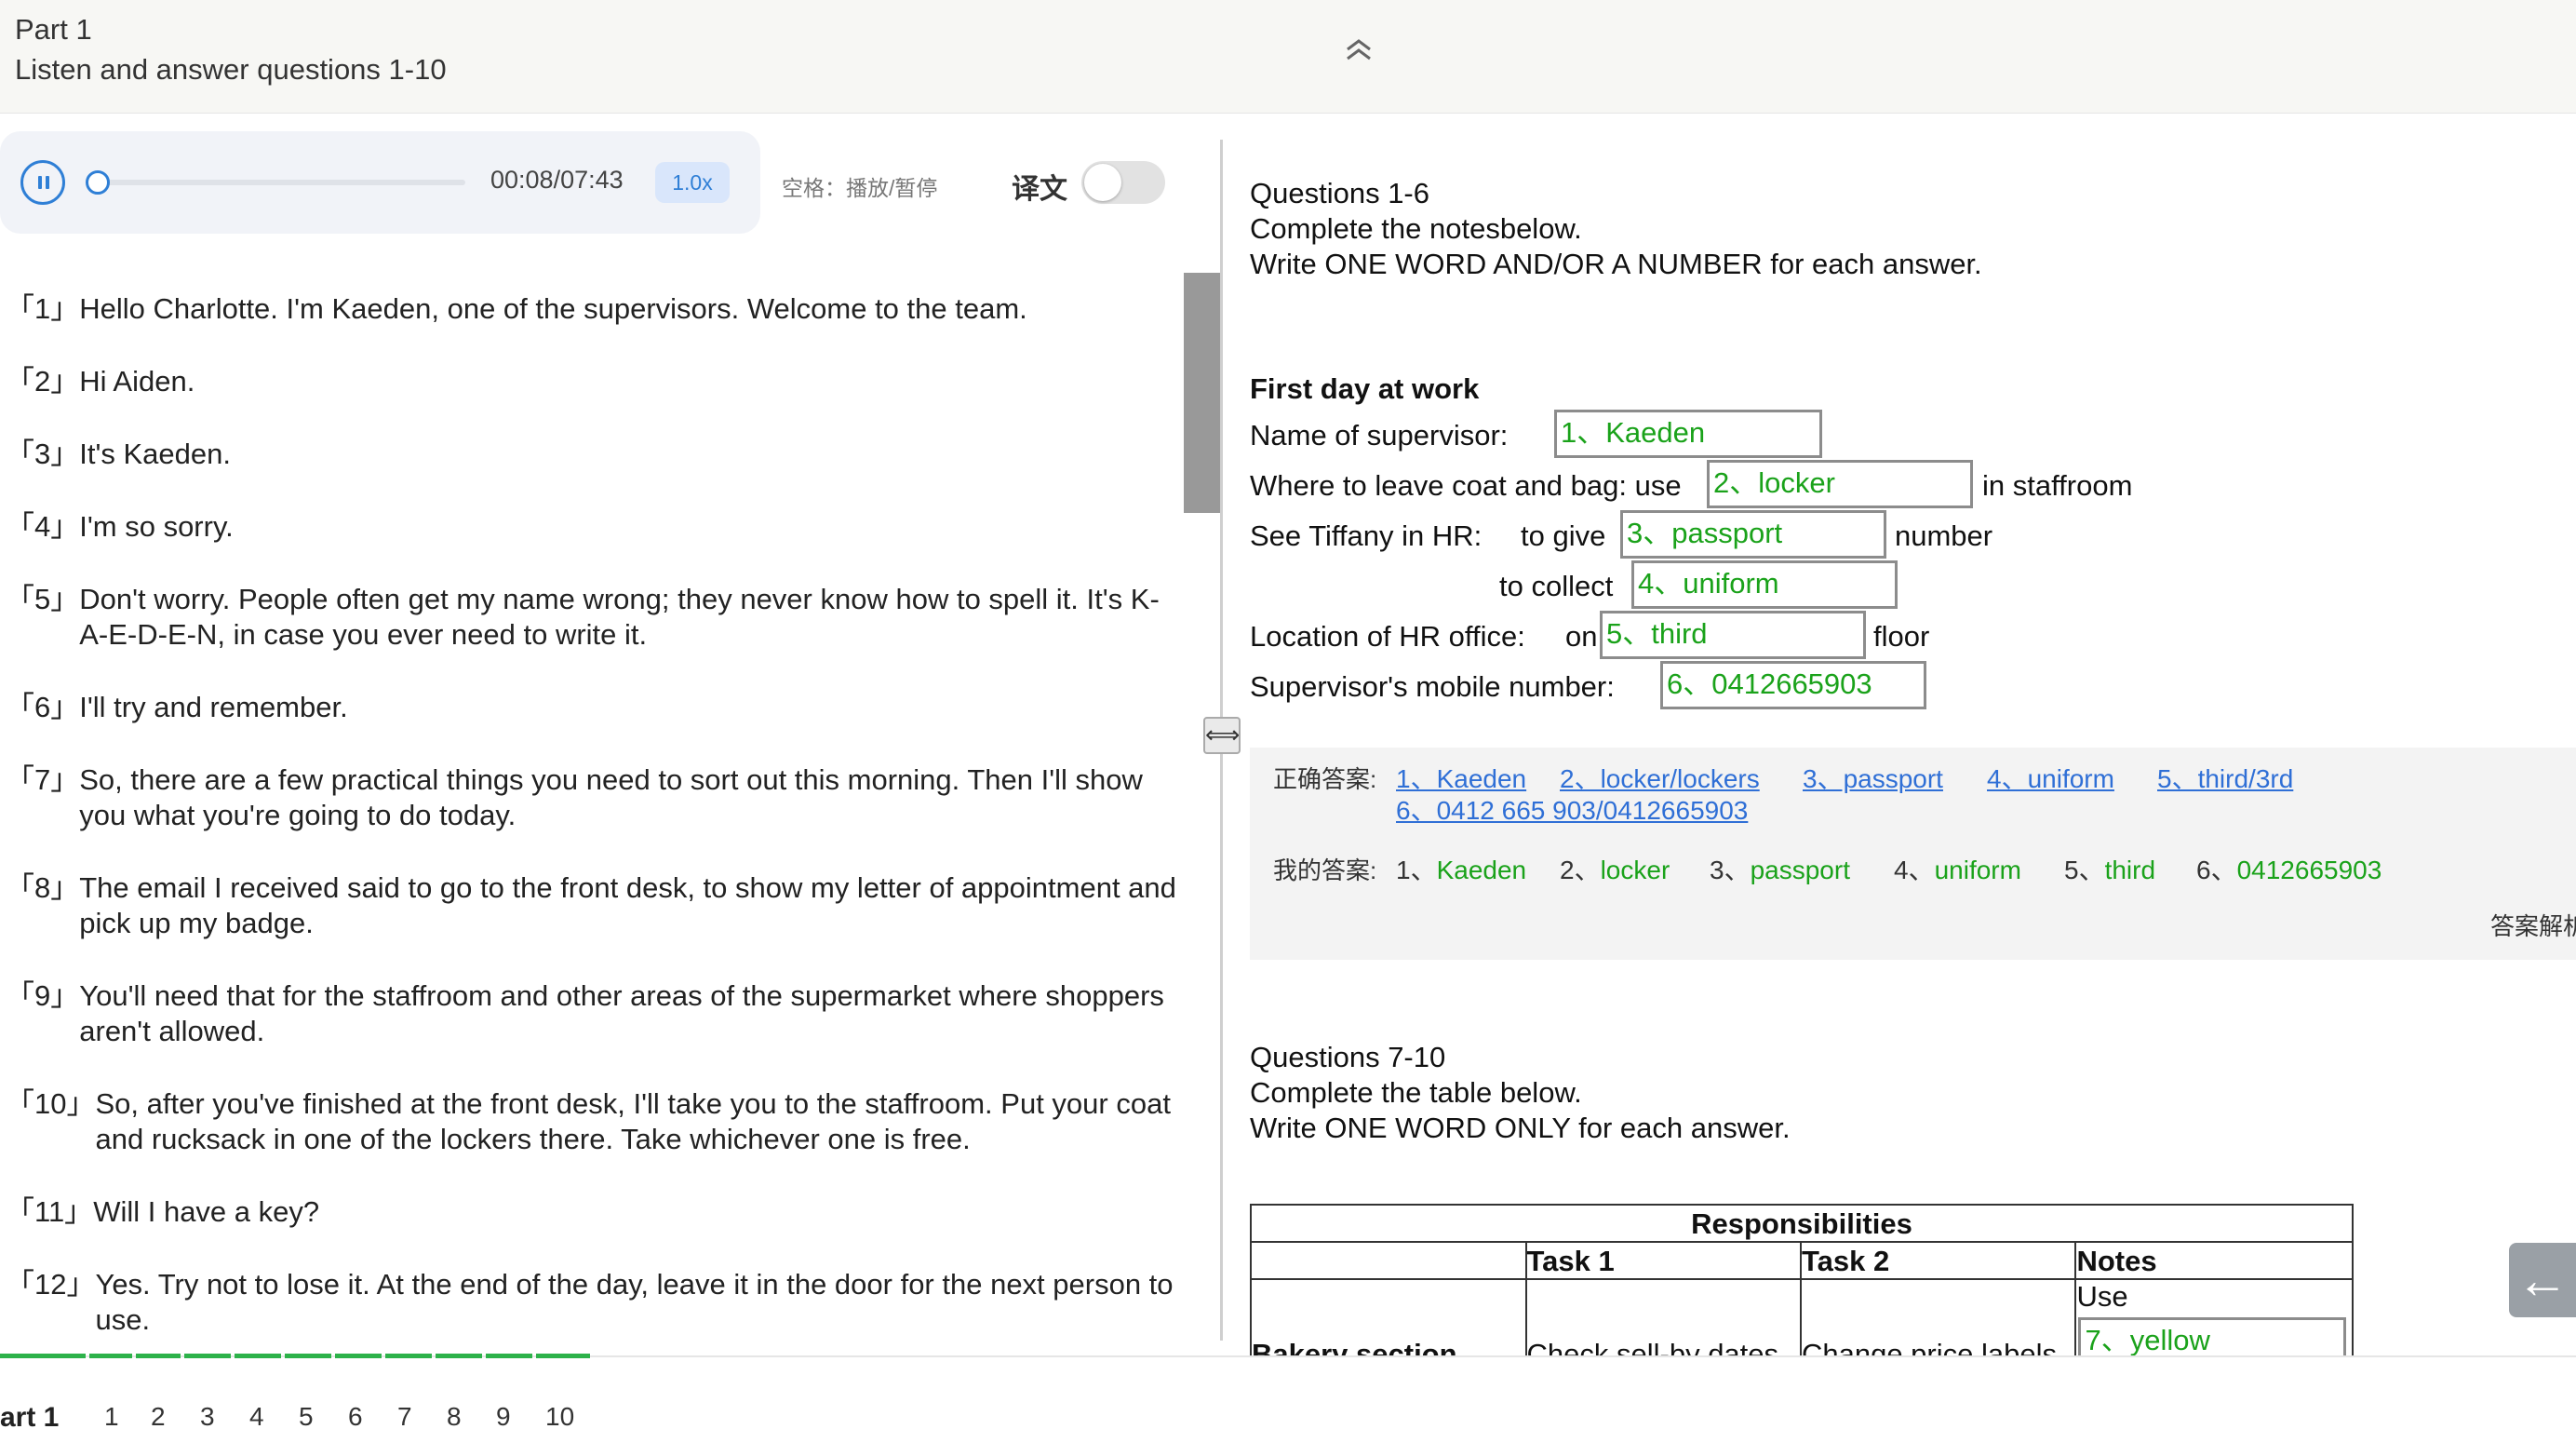 The width and height of the screenshot is (2576, 1456). I want to click on answer-input-2: 2、locker, so click(1840, 484).